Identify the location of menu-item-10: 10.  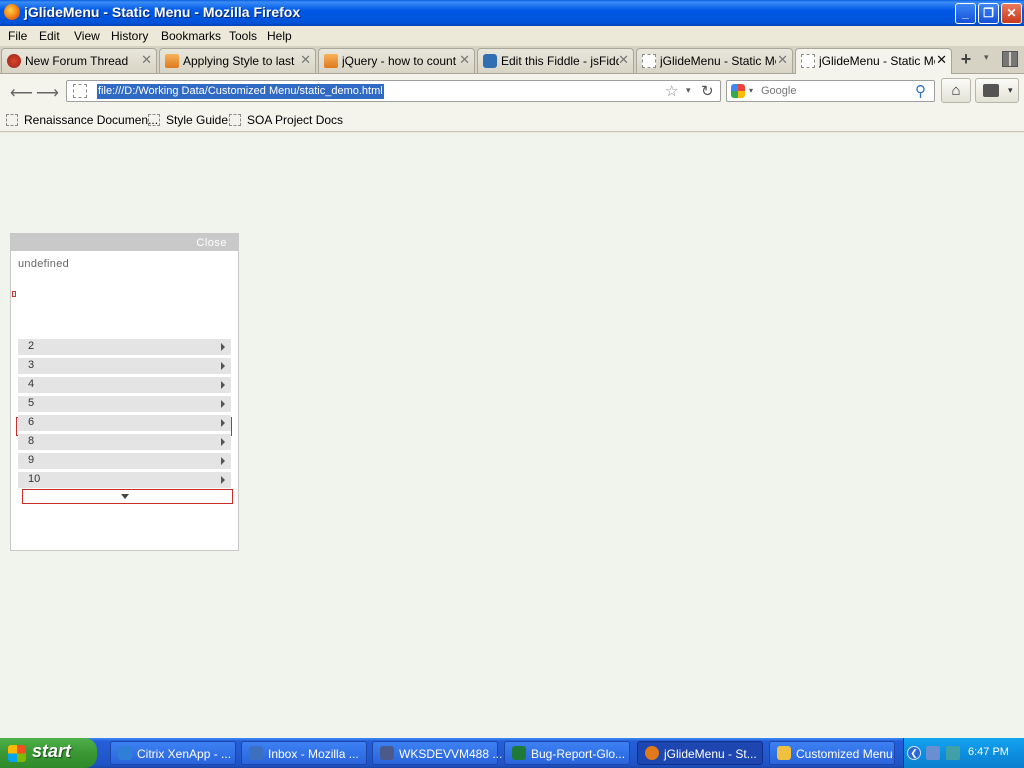
(124, 480).